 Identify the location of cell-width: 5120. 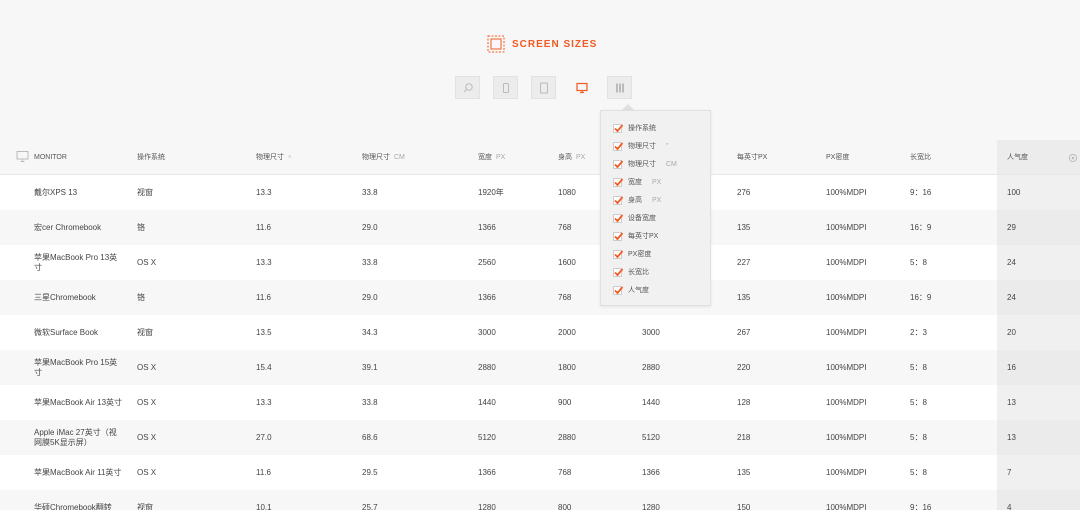
(487, 437).